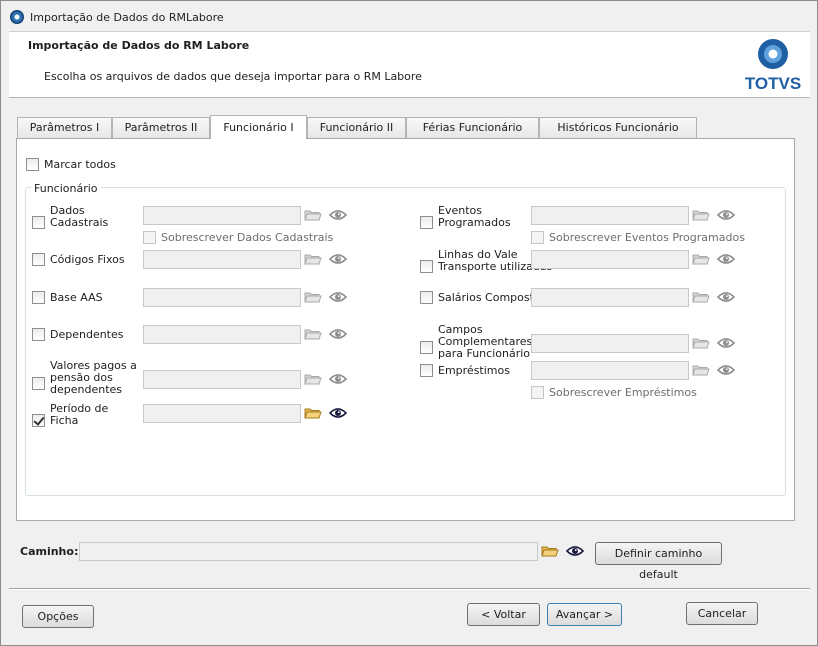 The image size is (818, 646). I want to click on path-label: Caminho:, so click(49, 551).